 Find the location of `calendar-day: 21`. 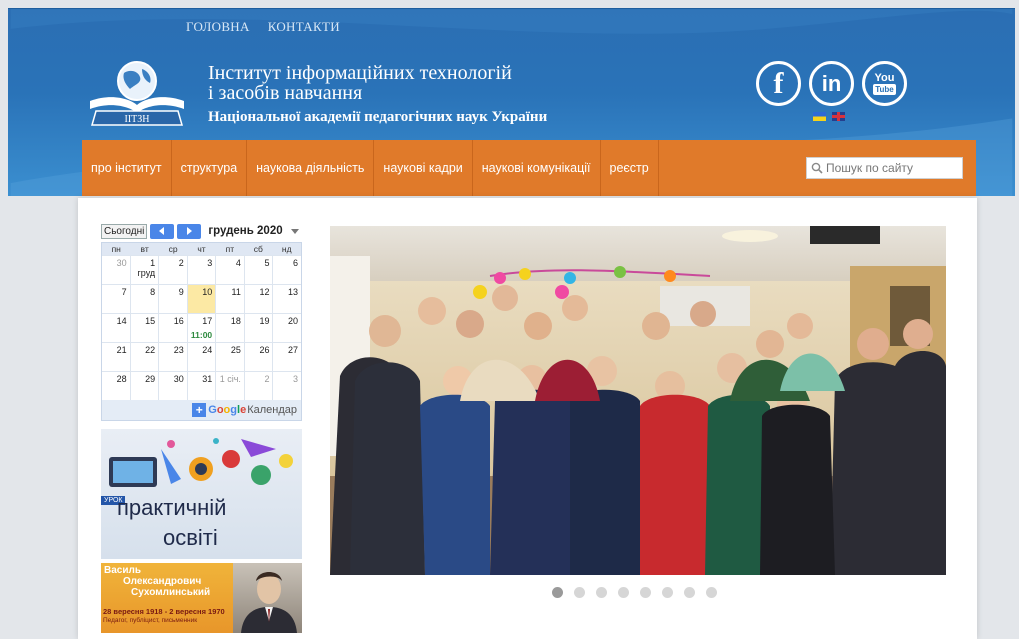

calendar-day: 21 is located at coordinates (116, 357).